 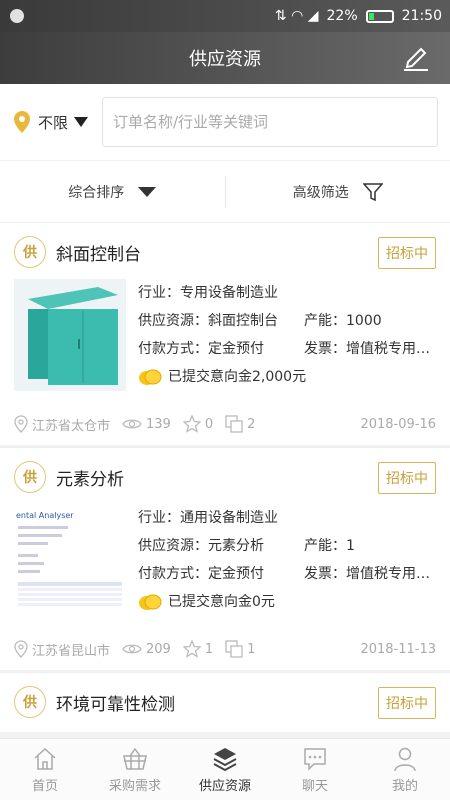 I want to click on notification-icon, so click(x=17, y=16).